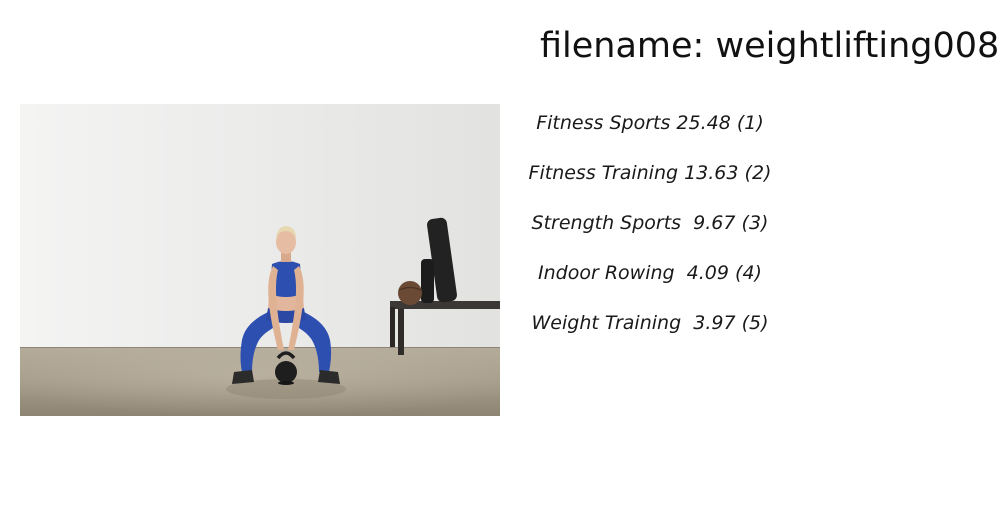 This screenshot has height=520, width=1000. I want to click on prediction-item: Strength Sports 9.67 (3), so click(650, 223).